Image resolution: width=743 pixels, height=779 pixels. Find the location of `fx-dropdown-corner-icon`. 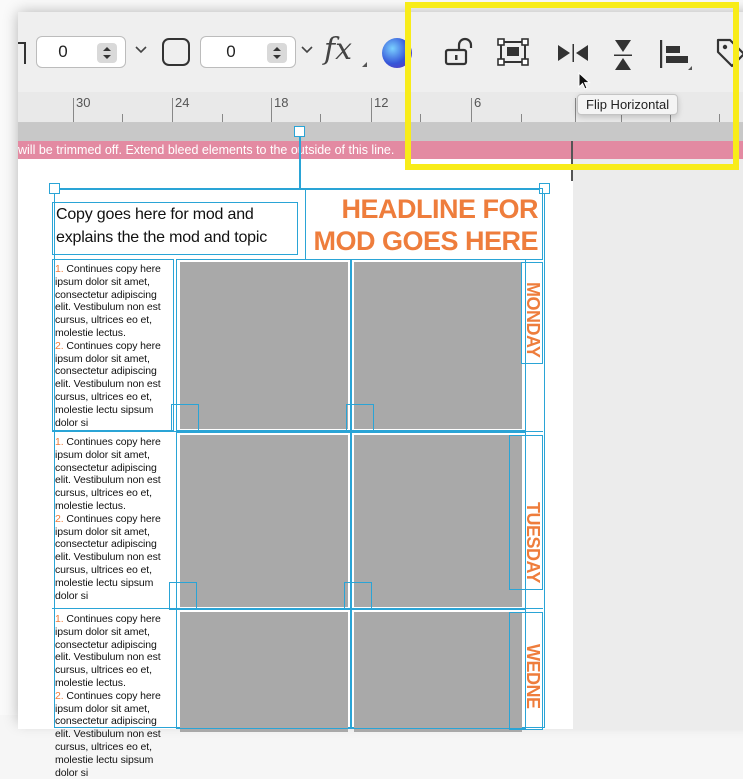

fx-dropdown-corner-icon is located at coordinates (364, 64).